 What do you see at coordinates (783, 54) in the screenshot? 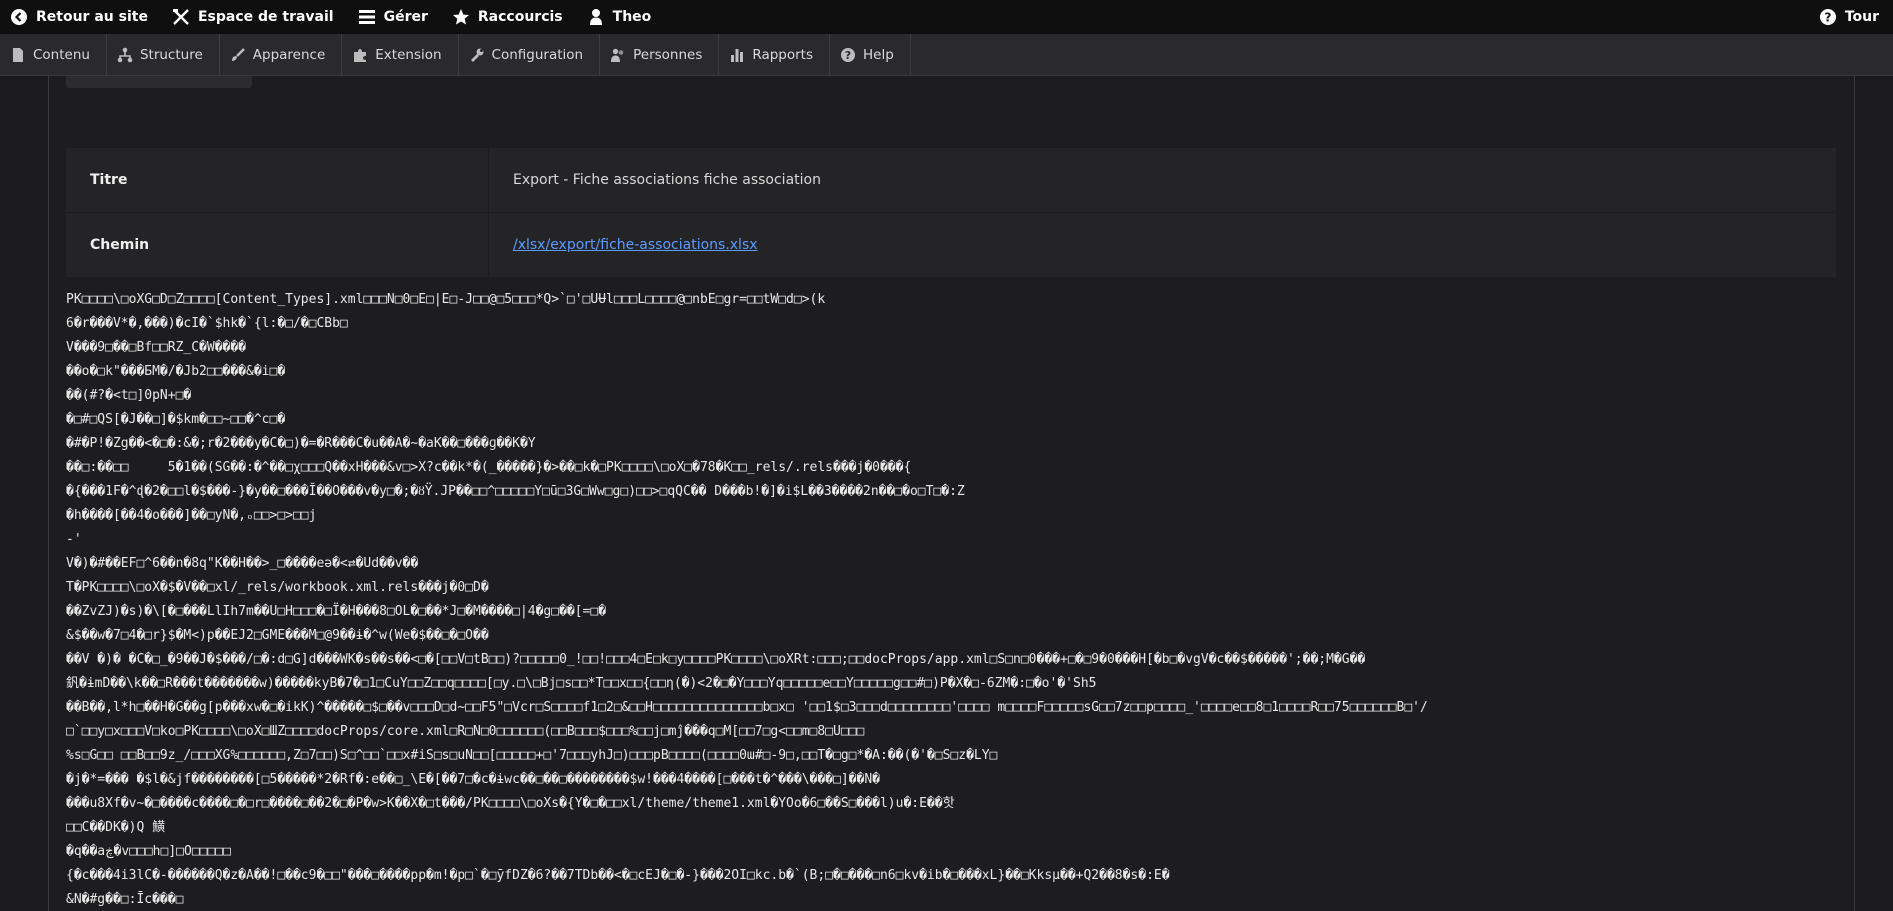
I see `tray-item-label: Rapports` at bounding box center [783, 54].